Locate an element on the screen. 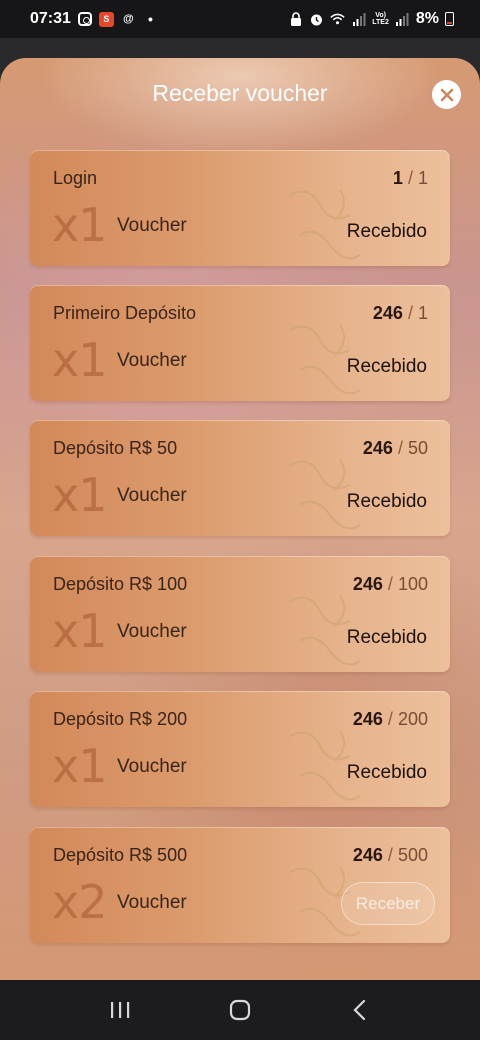 This screenshot has height=1040, width=480. home-icon is located at coordinates (240, 1010).